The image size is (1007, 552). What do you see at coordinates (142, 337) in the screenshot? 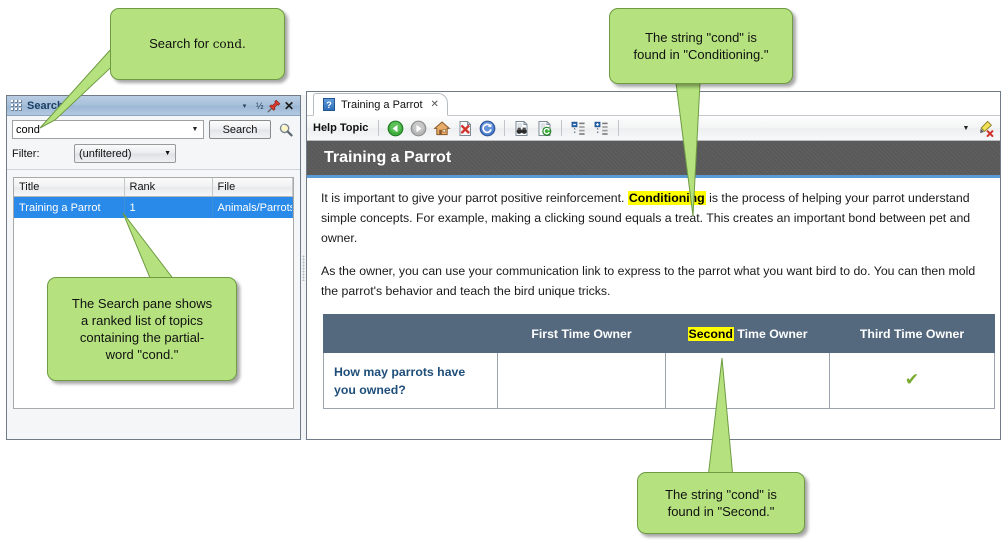
I see `callout-line-3: containing the partial-` at bounding box center [142, 337].